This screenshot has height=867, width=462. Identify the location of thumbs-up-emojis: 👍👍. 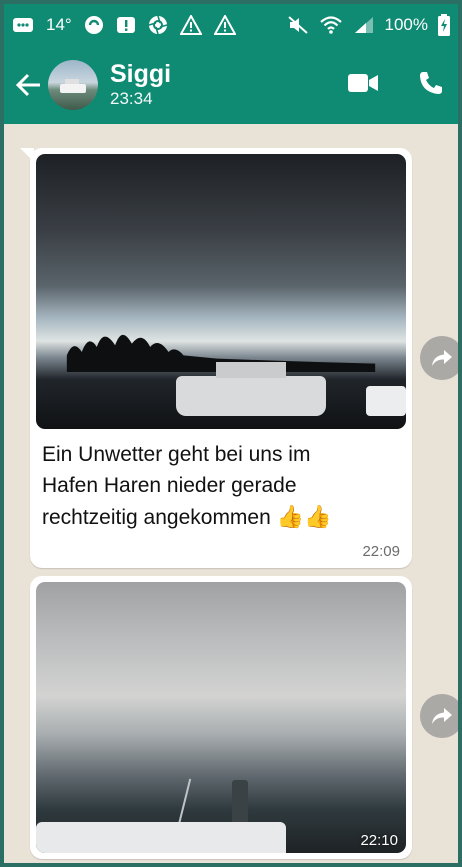
(304, 516).